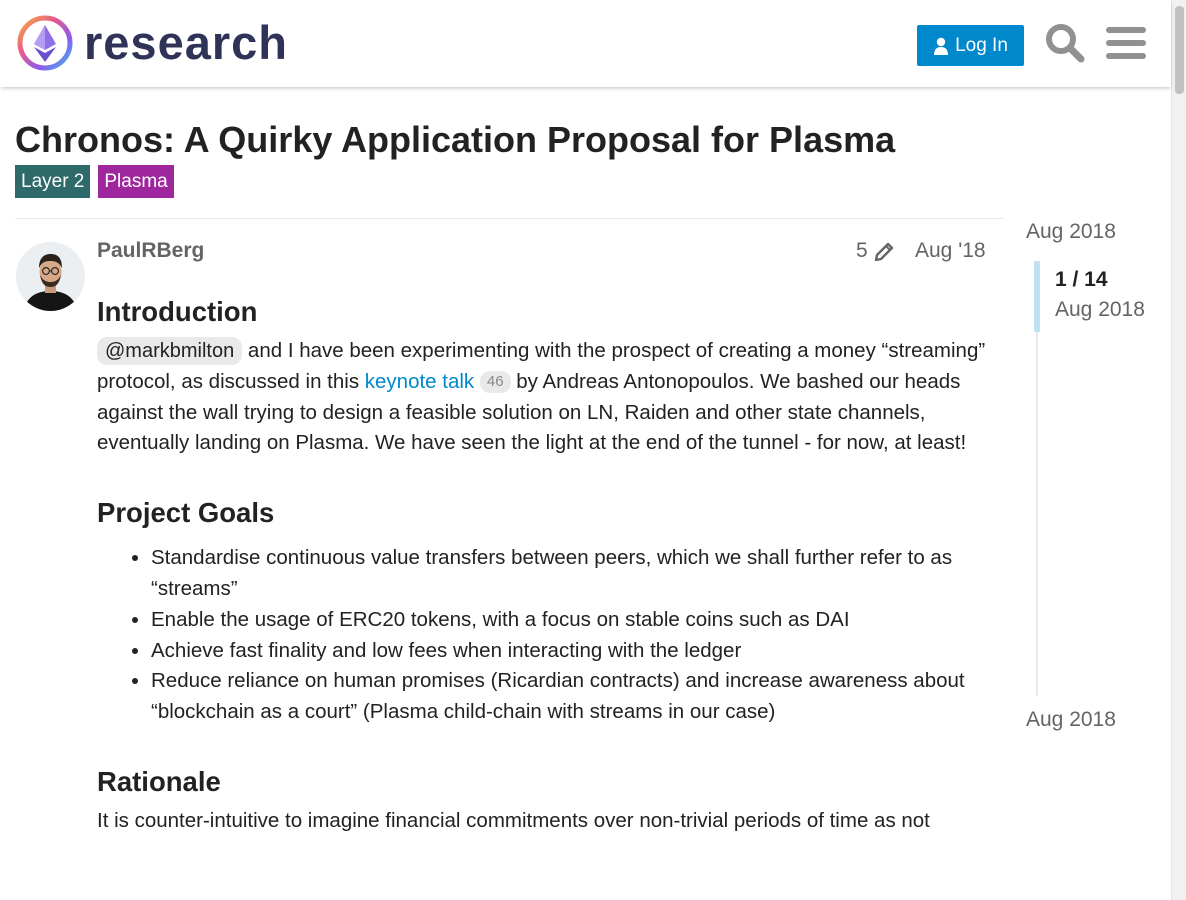 The height and width of the screenshot is (900, 1186). Describe the element at coordinates (495, 381) in the screenshot. I see `link-click-count: 46` at that location.